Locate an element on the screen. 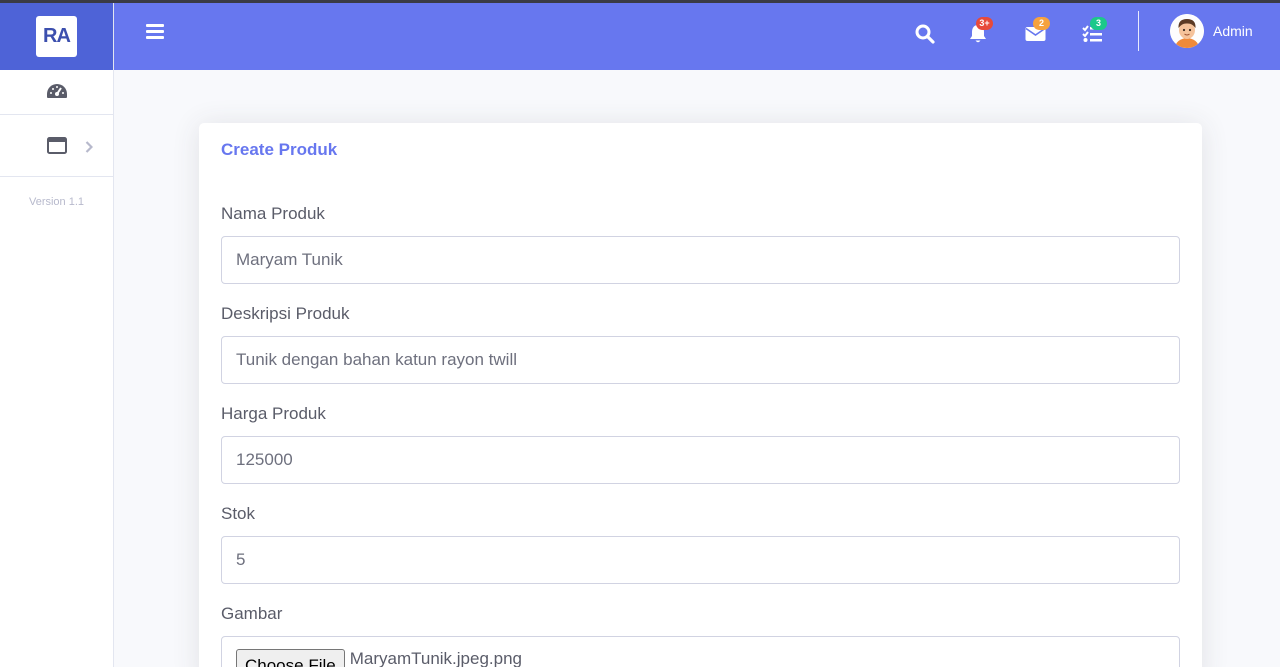 This screenshot has width=1280, height=667. product-name-label: Nama Produk is located at coordinates (273, 213).